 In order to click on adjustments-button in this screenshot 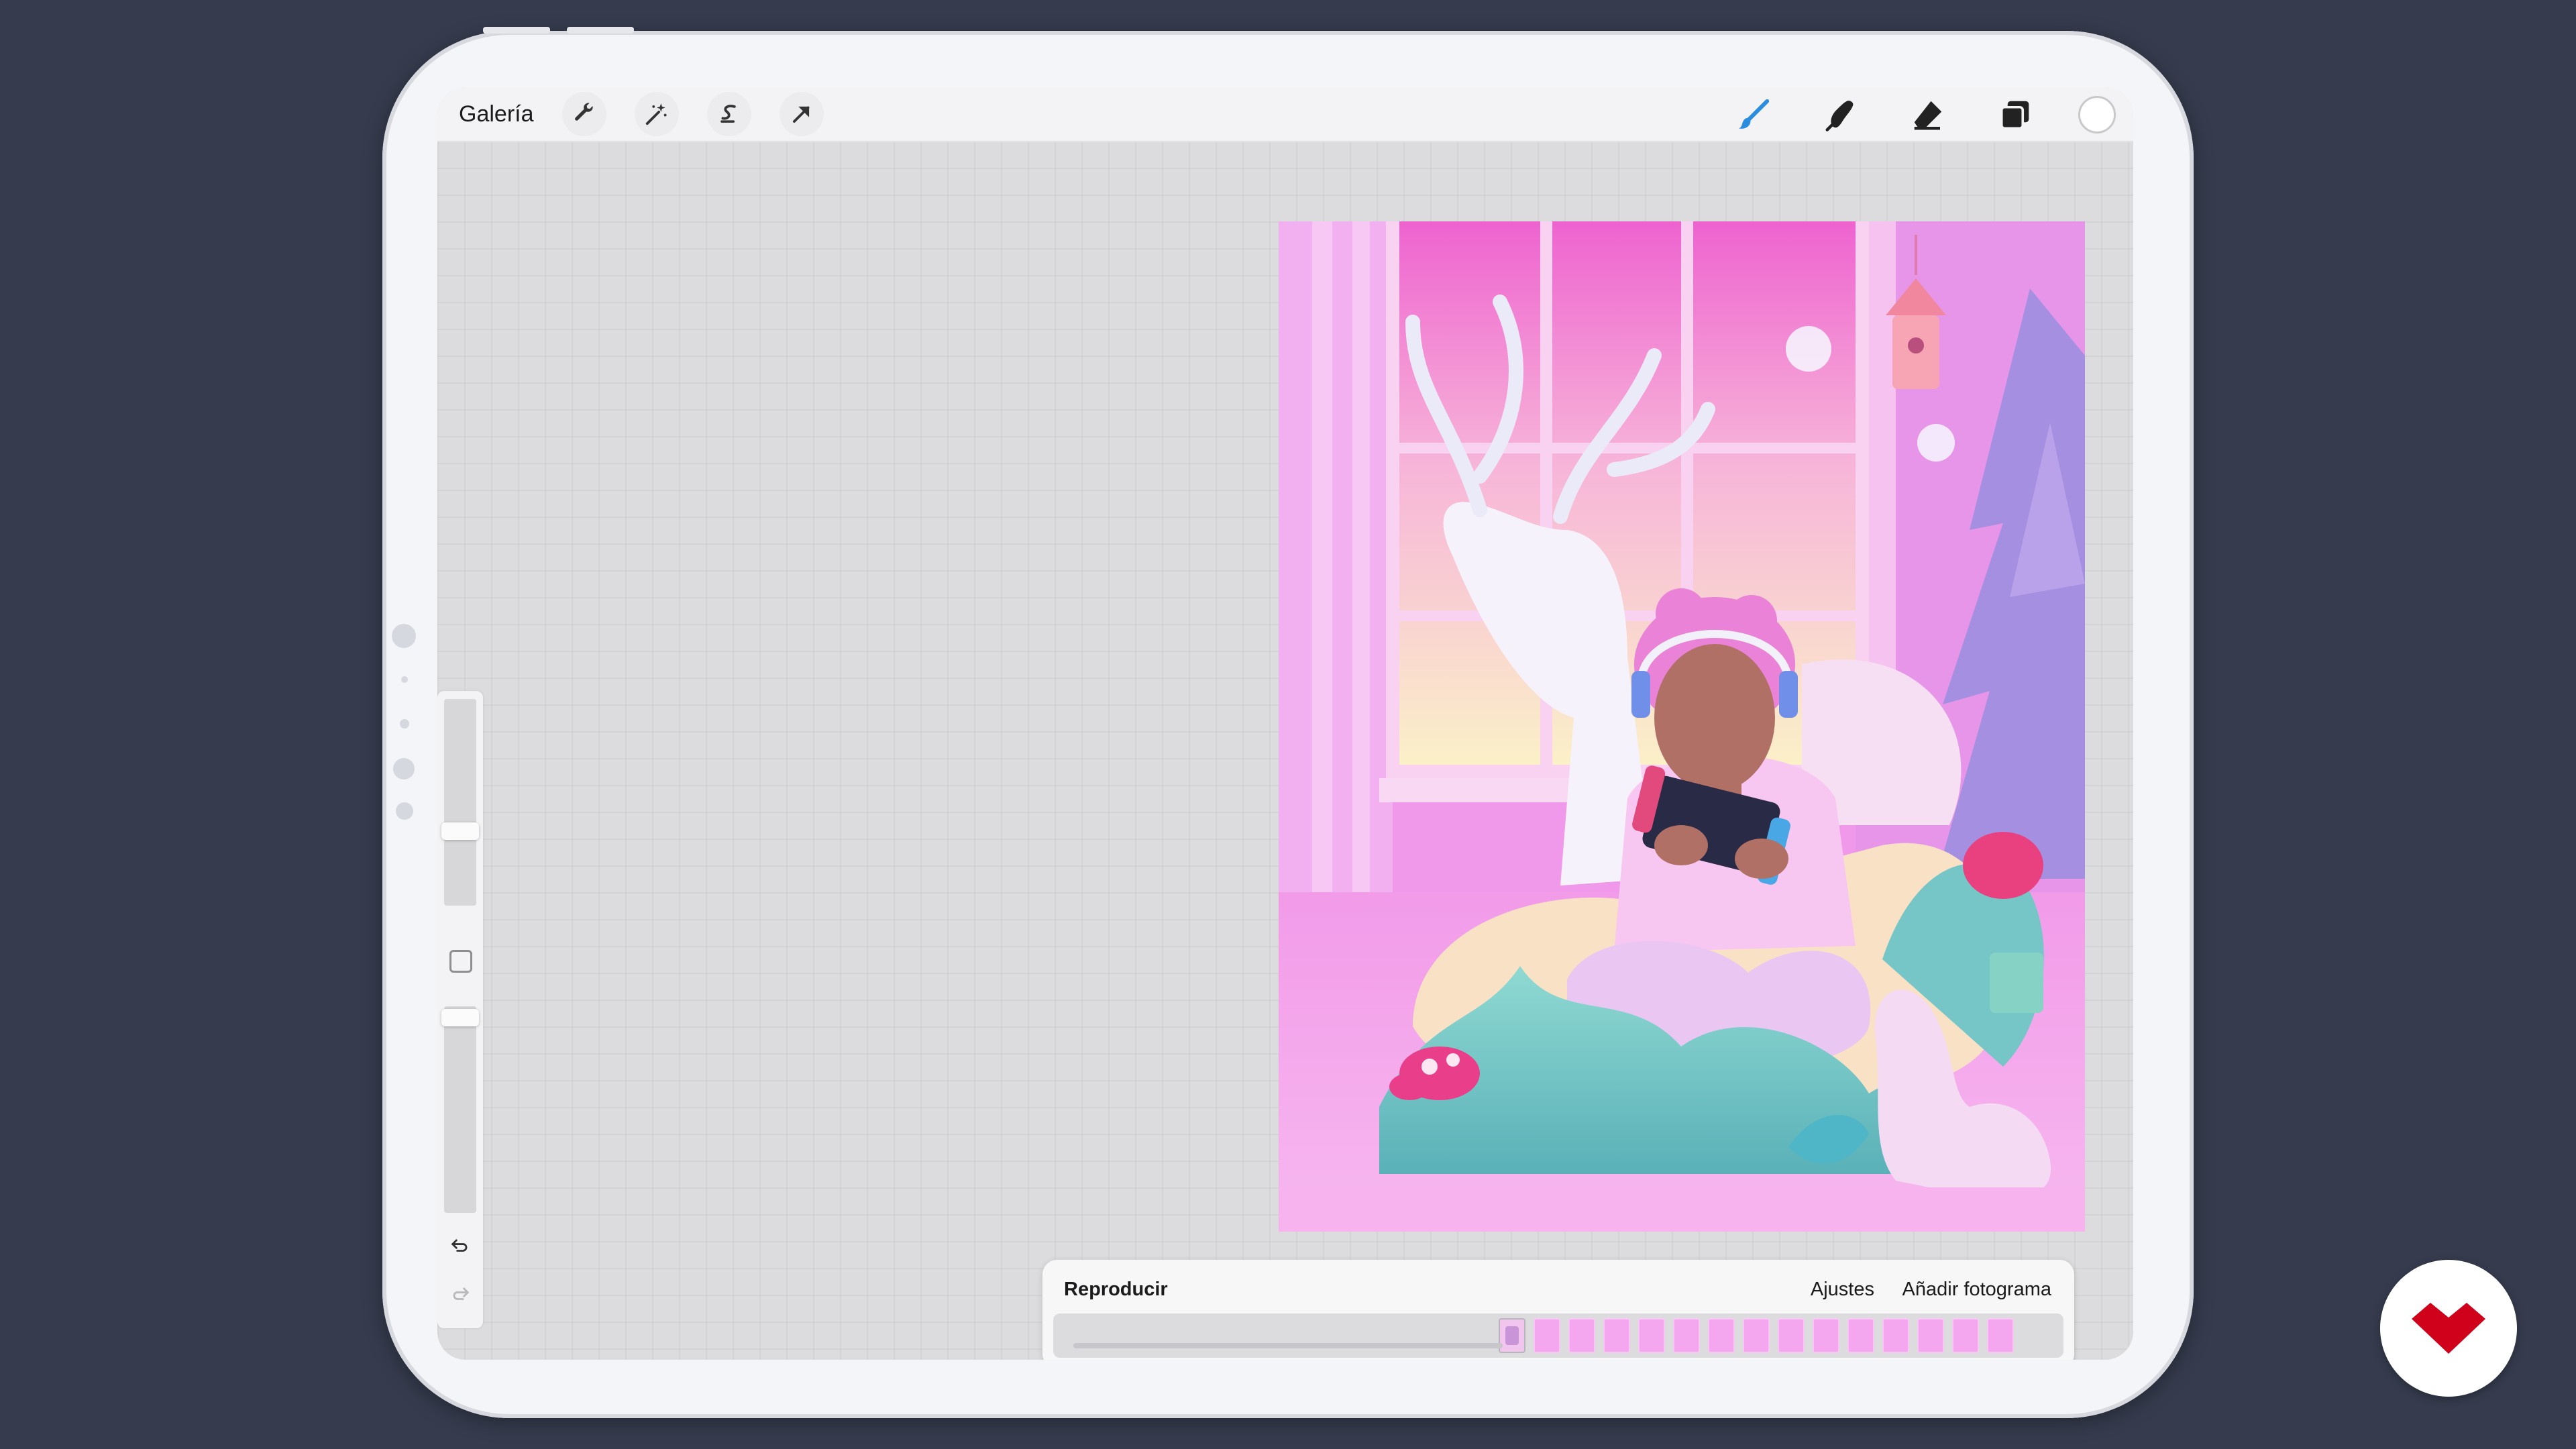, I will do `click(656, 114)`.